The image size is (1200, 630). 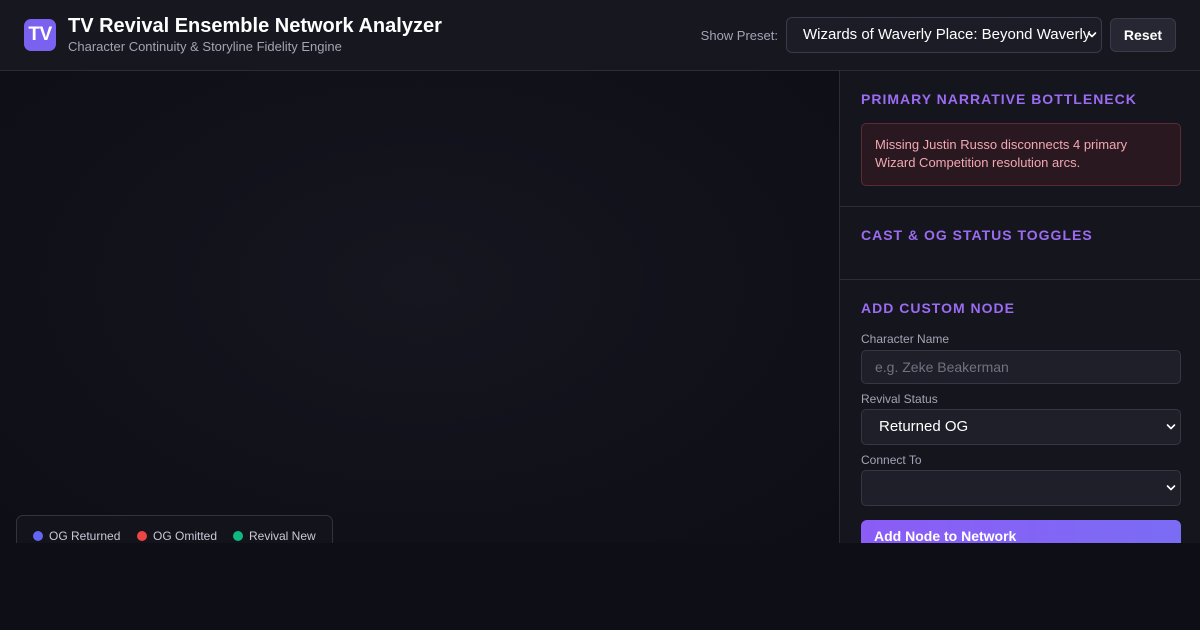 What do you see at coordinates (185, 536) in the screenshot?
I see `legend-label: OG Omitted` at bounding box center [185, 536].